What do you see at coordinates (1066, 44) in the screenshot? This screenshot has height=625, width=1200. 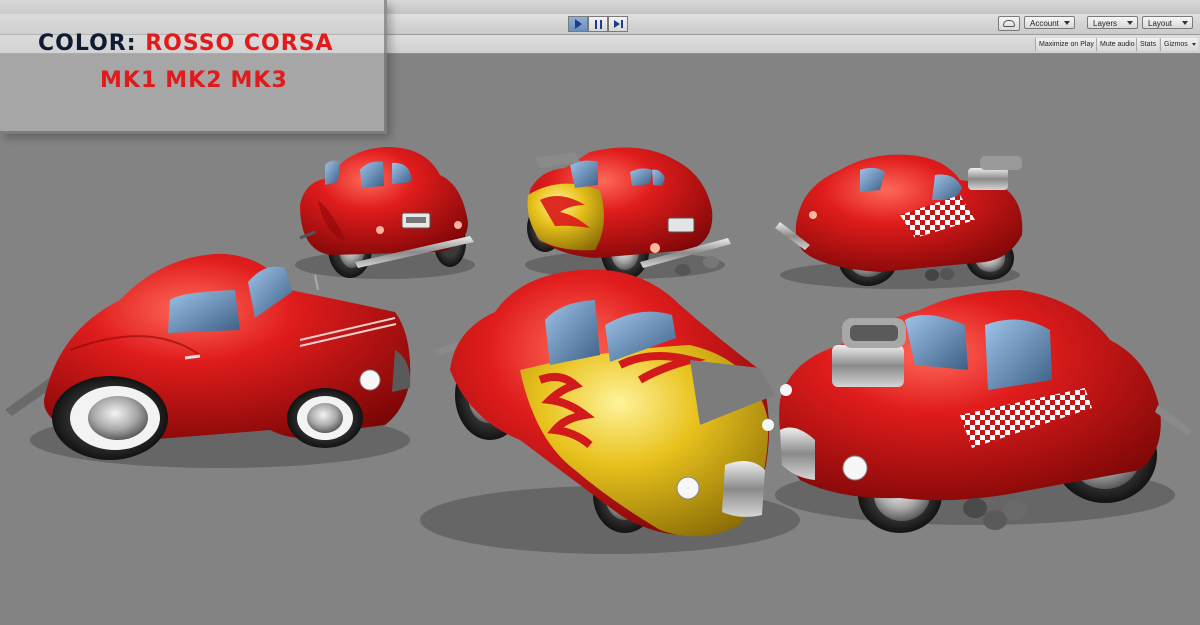 I see `maximize-on-play-toggle: Maximize on Play` at bounding box center [1066, 44].